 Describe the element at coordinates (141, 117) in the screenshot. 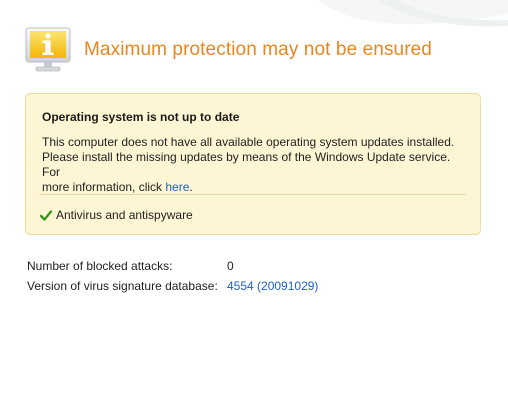

I see `notice-title: Operating system is not up to date` at that location.